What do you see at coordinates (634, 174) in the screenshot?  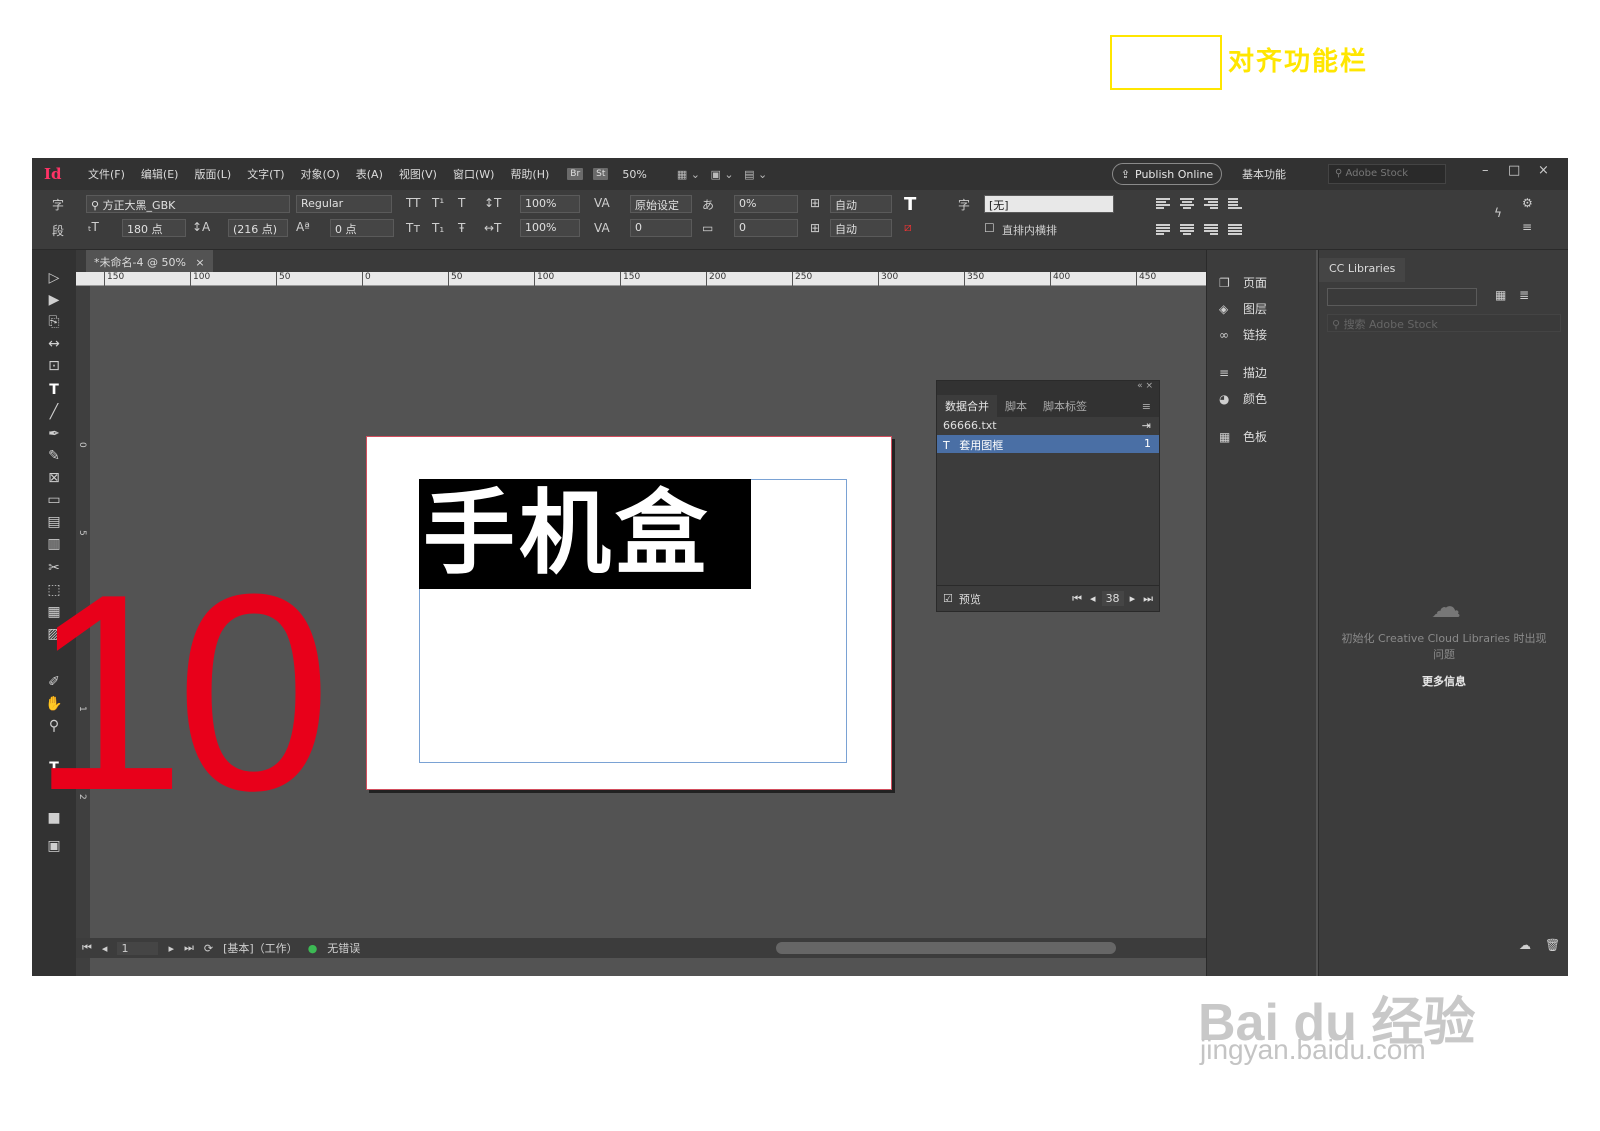 I see `zoom-level: 50%` at bounding box center [634, 174].